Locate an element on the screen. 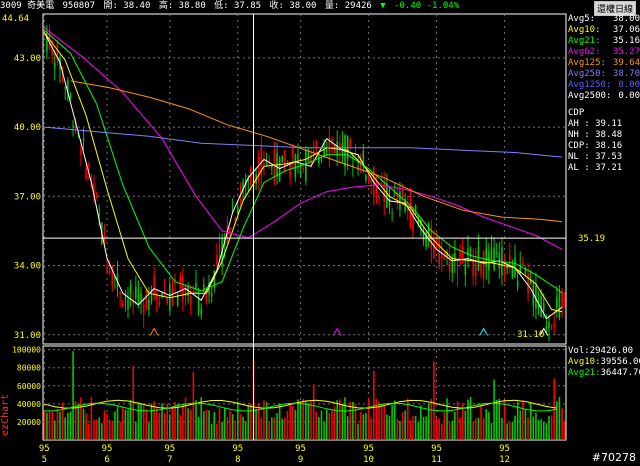 Image resolution: width=640 pixels, height=466 pixels. cdp-title: CDP is located at coordinates (576, 113).